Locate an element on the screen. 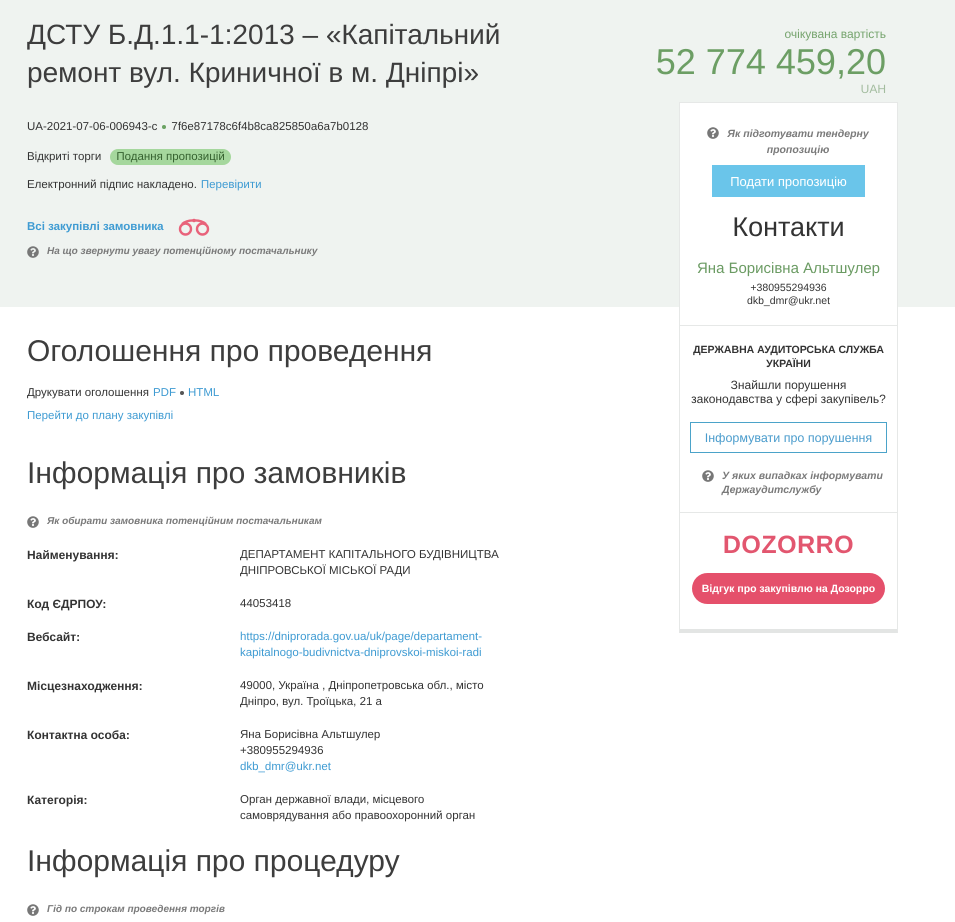  tender-title: ДСТУ Б.Д.1.1-1:2013 – «Капітальний ремонт вул. Криничної в м. Дніпрі» is located at coordinates (264, 54).